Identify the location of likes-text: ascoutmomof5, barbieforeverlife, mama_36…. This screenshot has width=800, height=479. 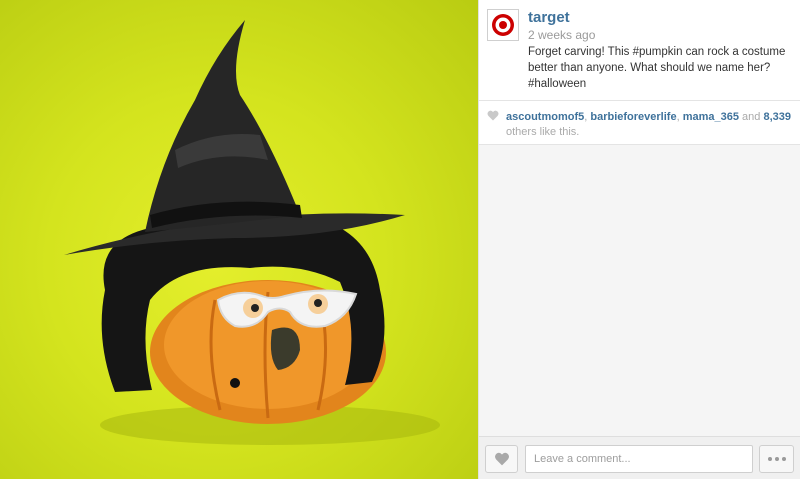
(651, 125).